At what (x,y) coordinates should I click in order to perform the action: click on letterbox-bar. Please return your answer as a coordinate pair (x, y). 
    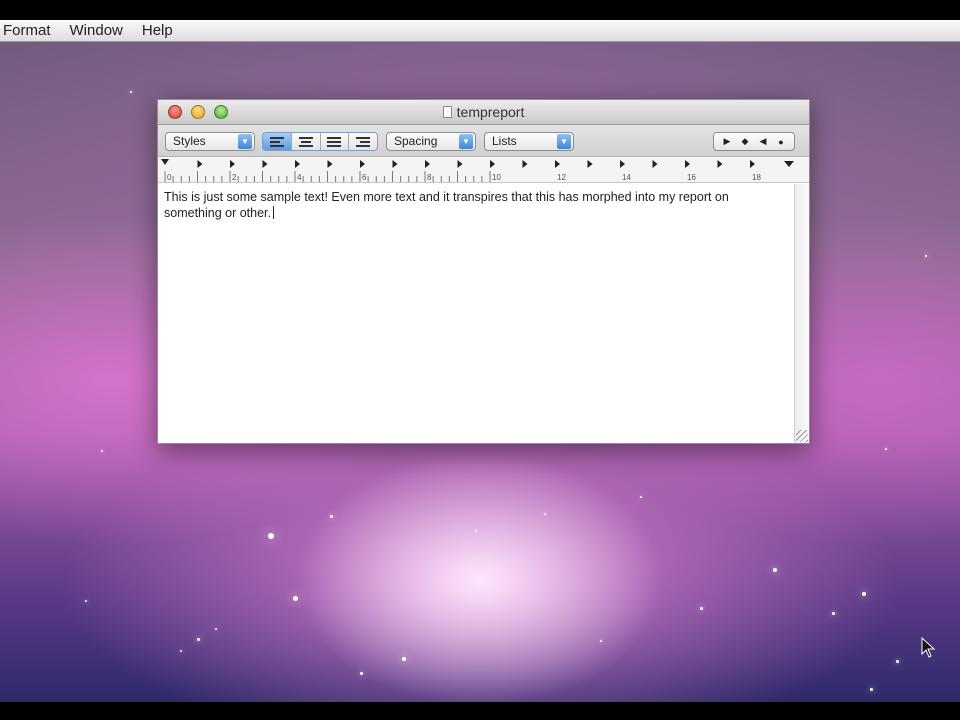
    Looking at the image, I should click on (480, 711).